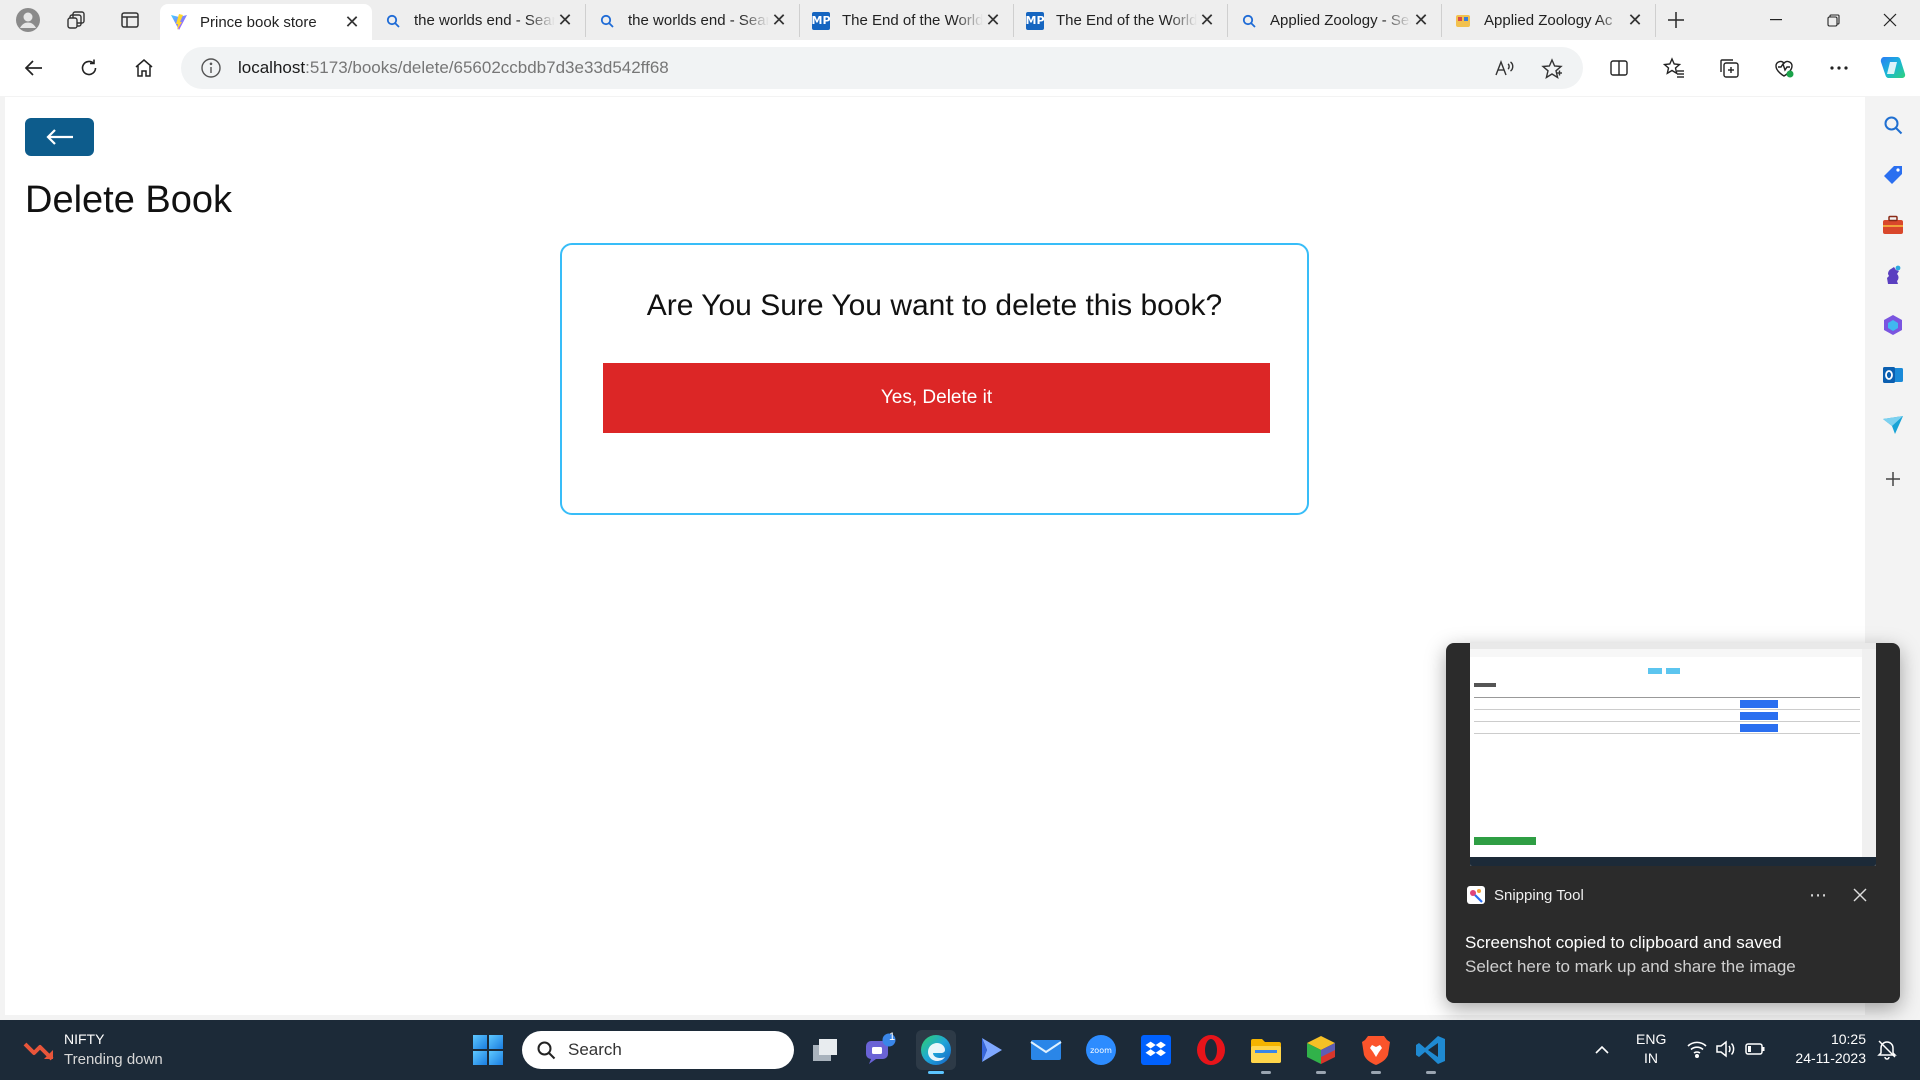 The width and height of the screenshot is (1920, 1080). Describe the element at coordinates (77, 20) in the screenshot. I see `workspaces-icon` at that location.